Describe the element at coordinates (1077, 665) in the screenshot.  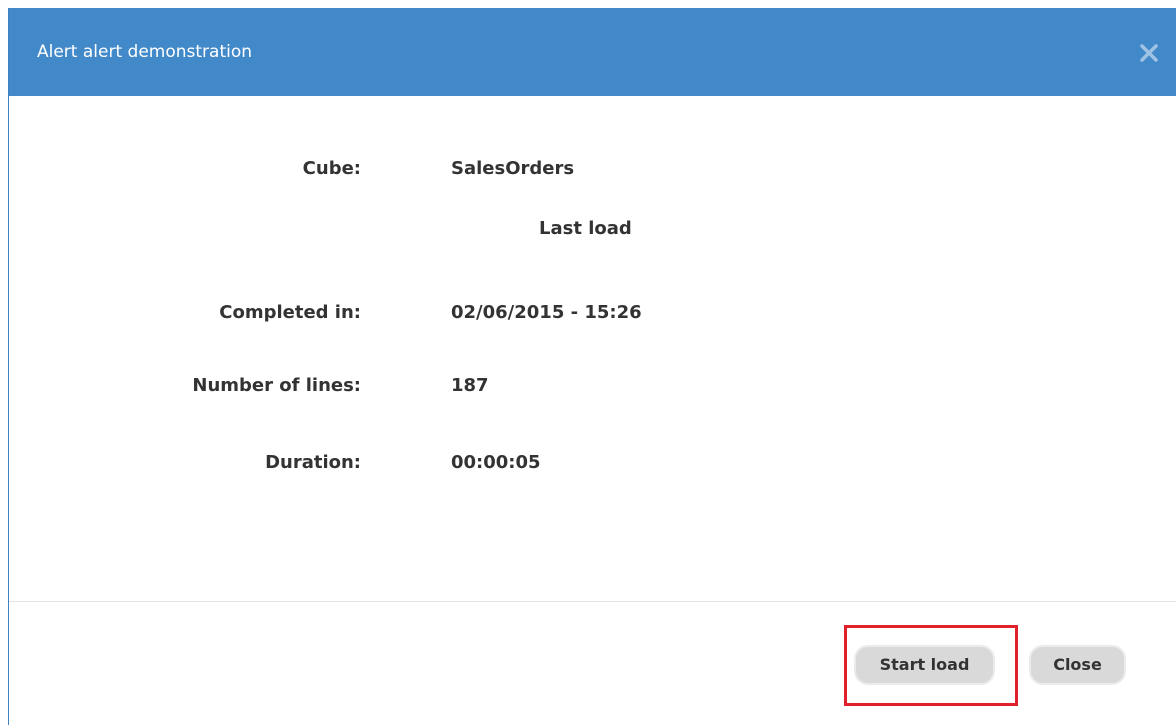
I see `close-button: Close` at that location.